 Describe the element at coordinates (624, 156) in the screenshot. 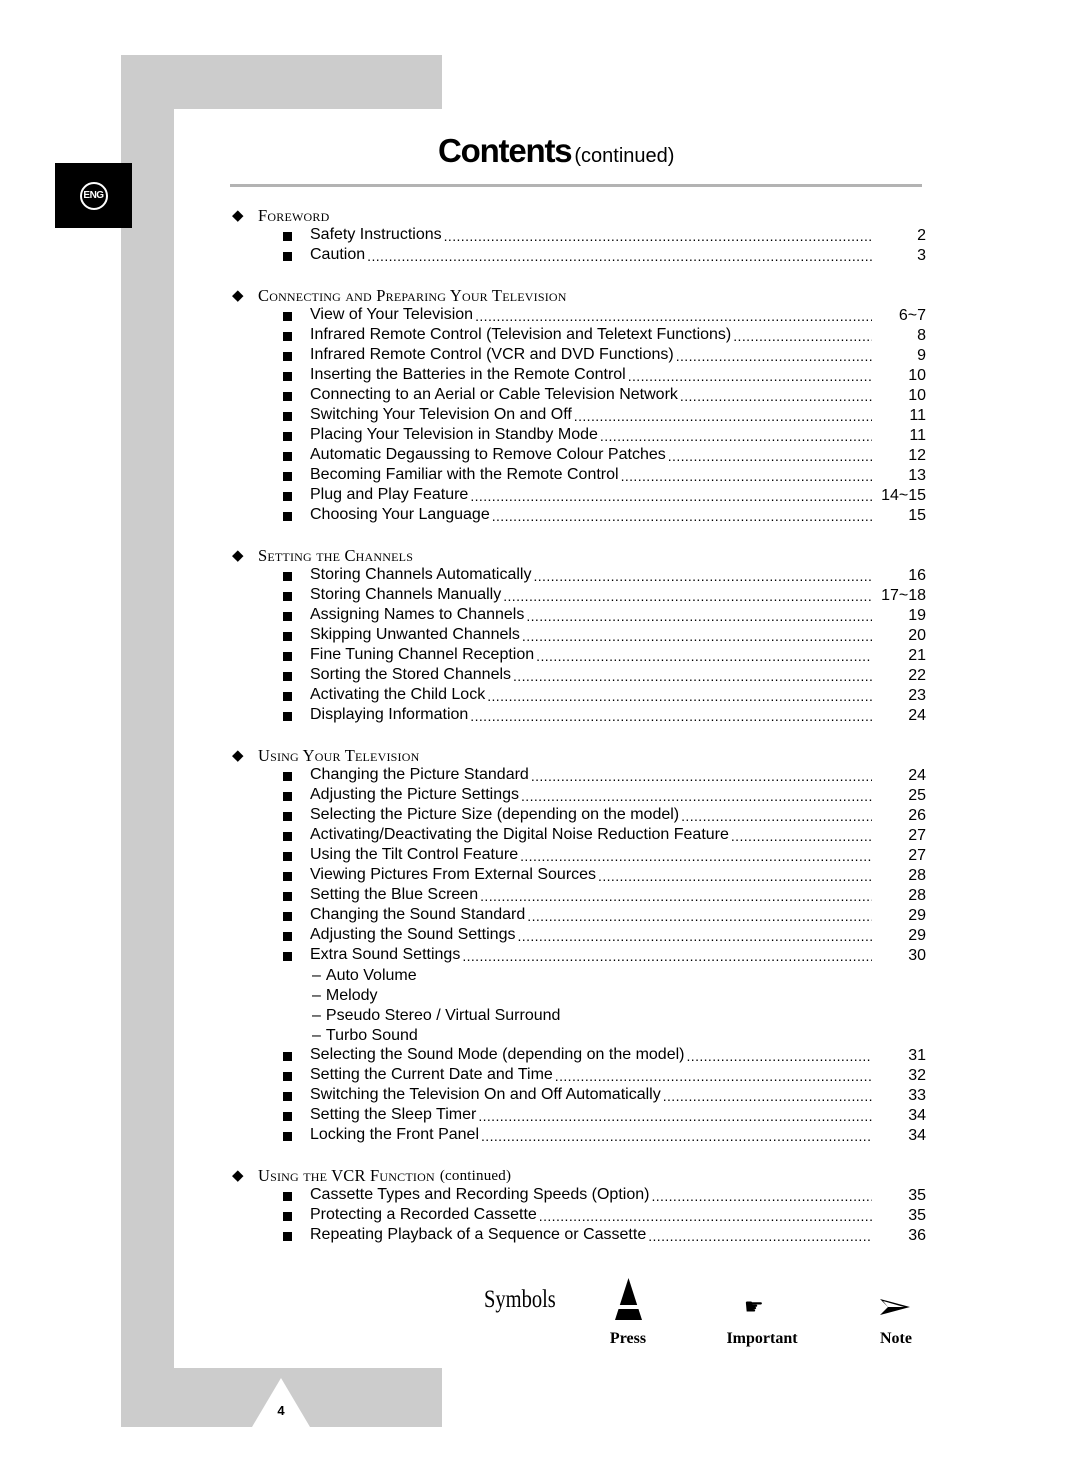

I see `page-title-sub: (continued)` at that location.